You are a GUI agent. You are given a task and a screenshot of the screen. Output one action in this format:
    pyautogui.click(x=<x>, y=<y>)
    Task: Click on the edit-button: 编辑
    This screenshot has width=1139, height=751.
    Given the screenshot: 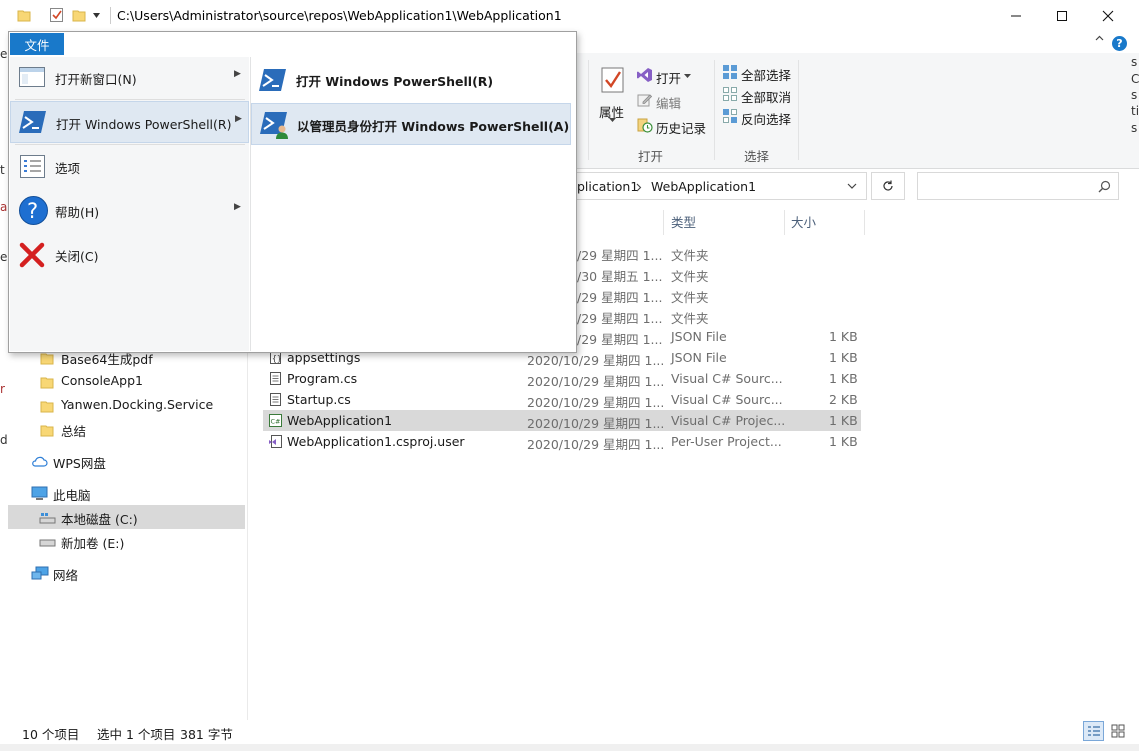 What is the action you would take?
    pyautogui.click(x=673, y=101)
    